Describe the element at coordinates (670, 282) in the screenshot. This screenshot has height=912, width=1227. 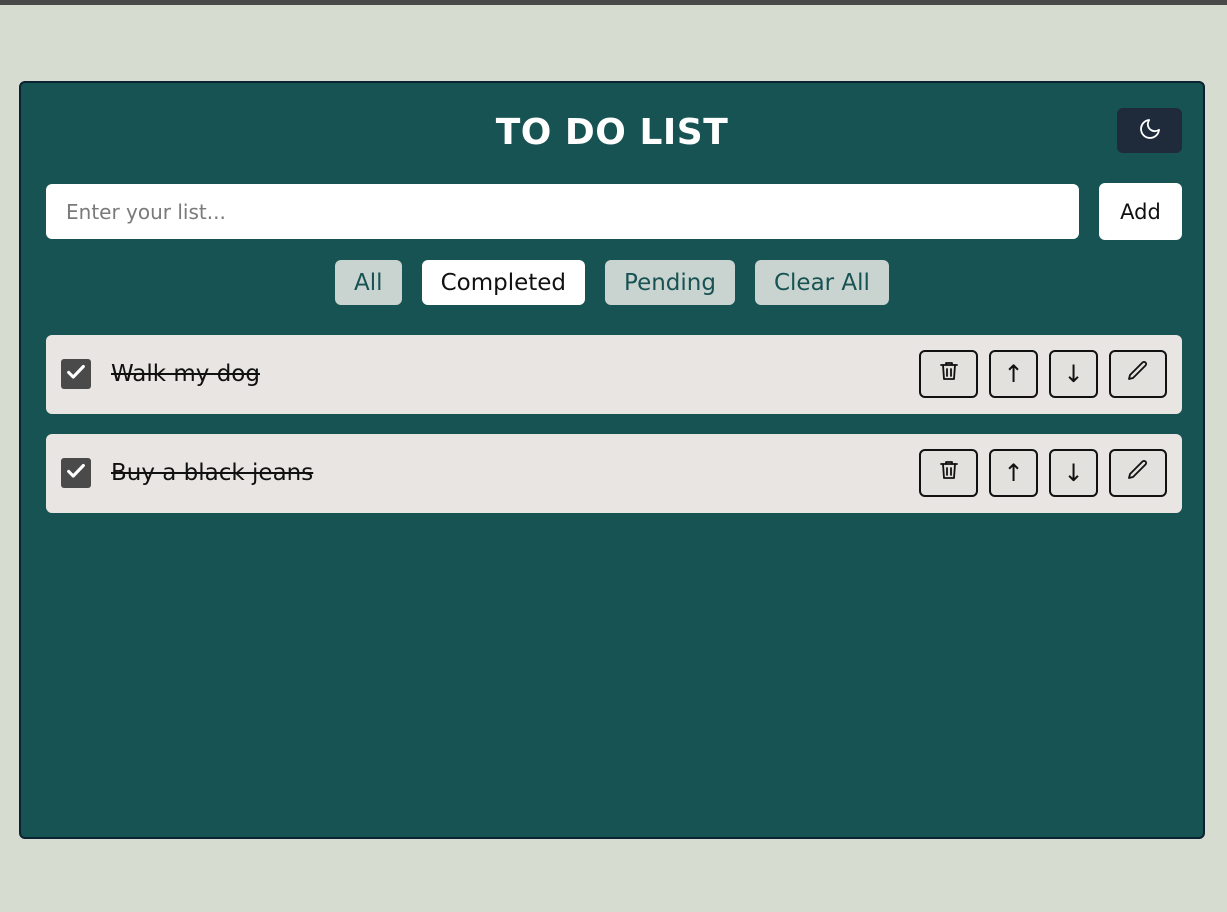
I see `filter-pending-button: Pending` at that location.